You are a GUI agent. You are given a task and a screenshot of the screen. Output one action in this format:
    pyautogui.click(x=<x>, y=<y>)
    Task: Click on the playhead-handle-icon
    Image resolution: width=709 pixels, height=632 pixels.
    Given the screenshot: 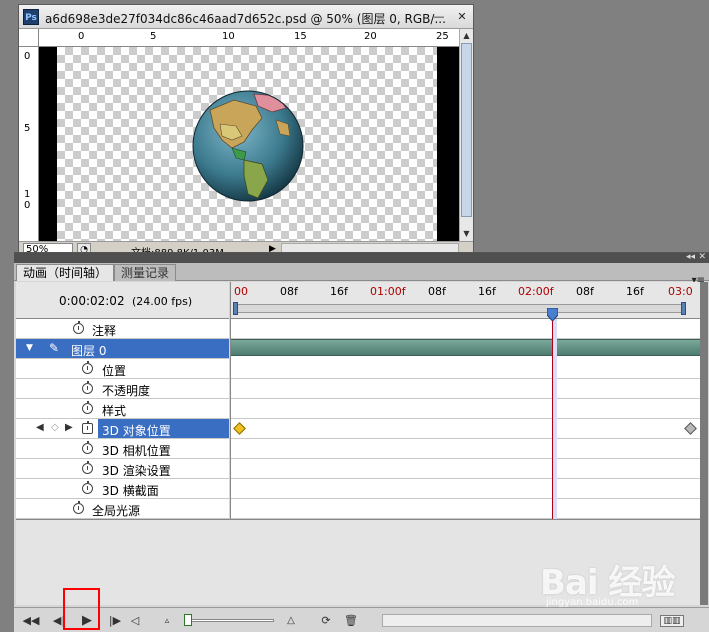 What is the action you would take?
    pyautogui.click(x=552, y=314)
    